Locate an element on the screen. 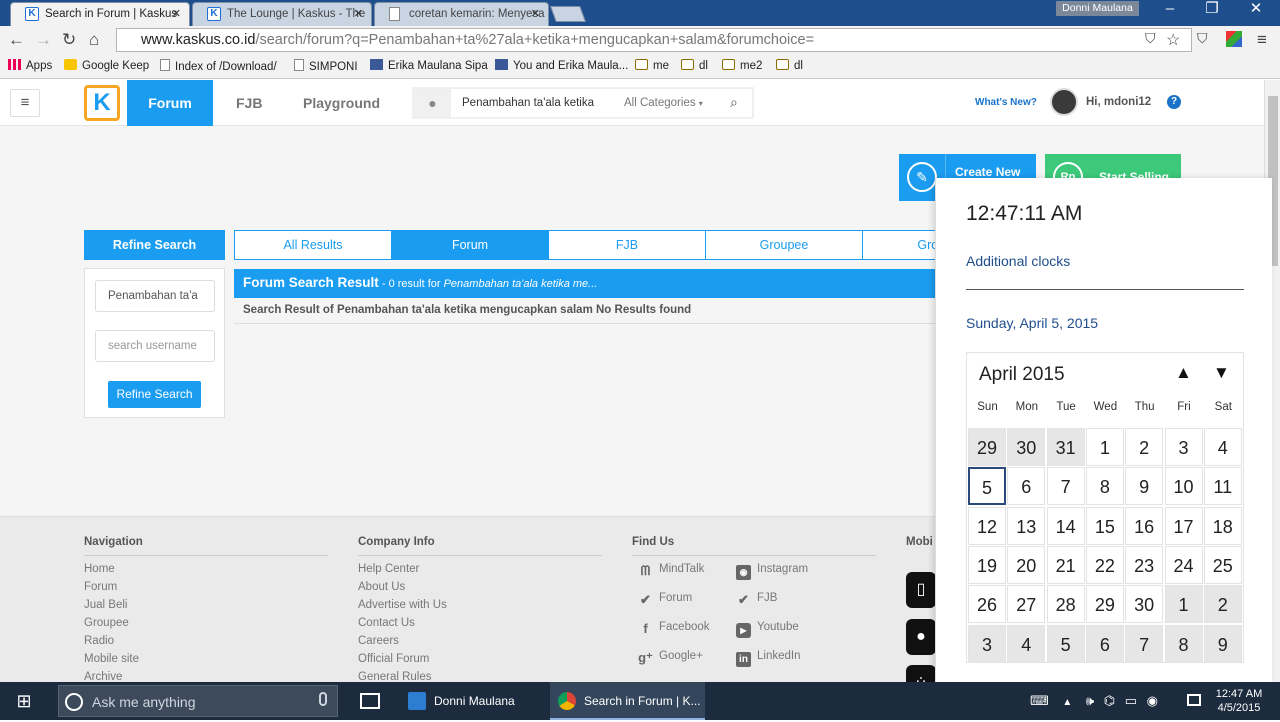 This screenshot has height=722, width=1280. footer-link-groupee: Groupee is located at coordinates (106, 623).